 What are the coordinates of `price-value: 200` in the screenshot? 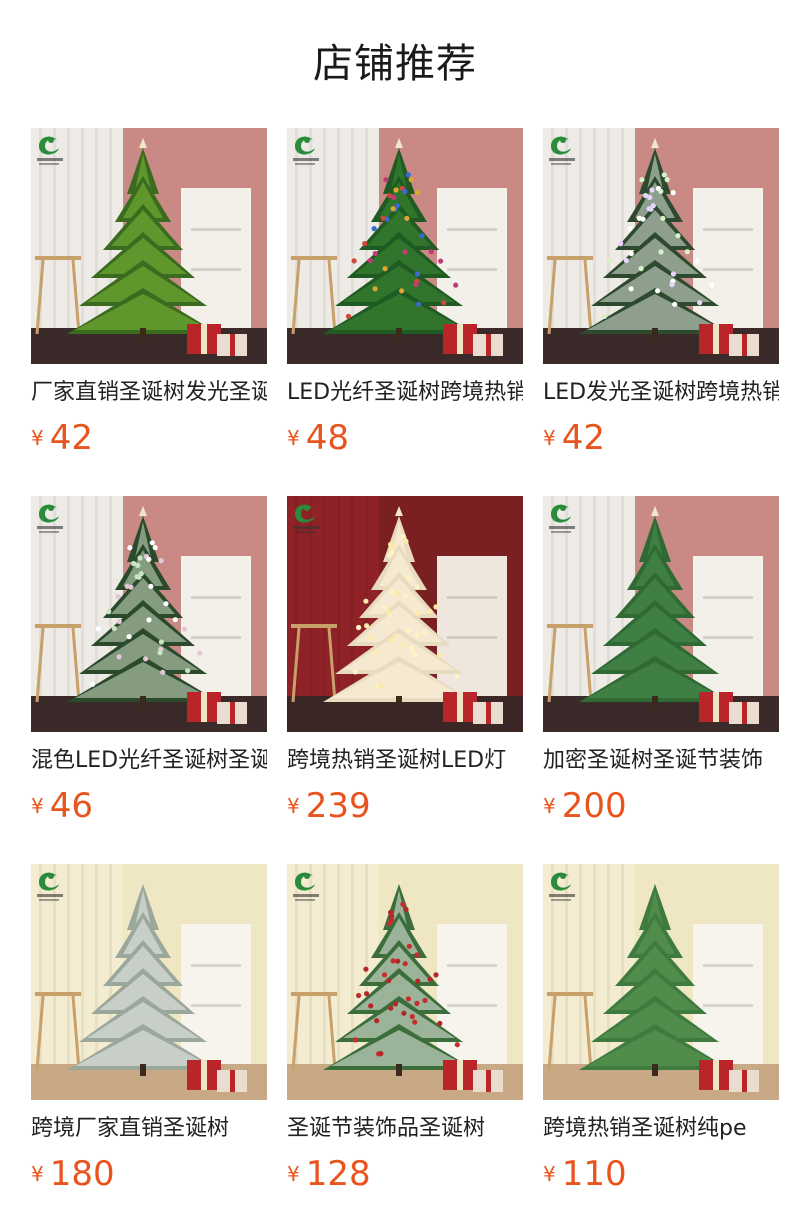 It's located at (594, 806).